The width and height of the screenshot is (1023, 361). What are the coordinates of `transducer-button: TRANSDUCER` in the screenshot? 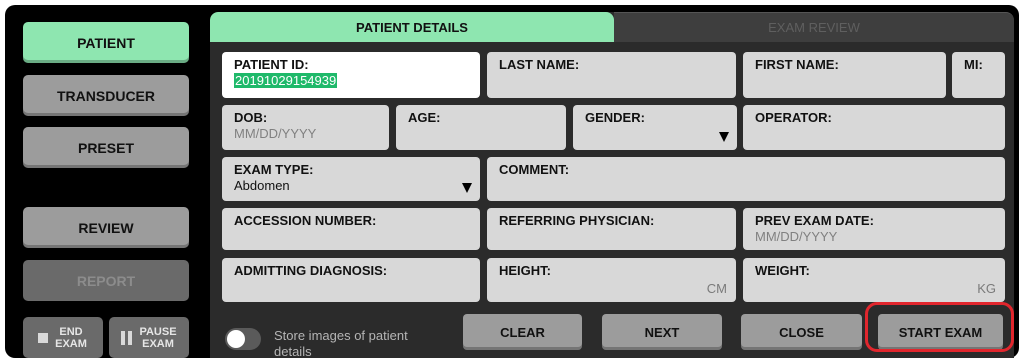 It's located at (106, 95).